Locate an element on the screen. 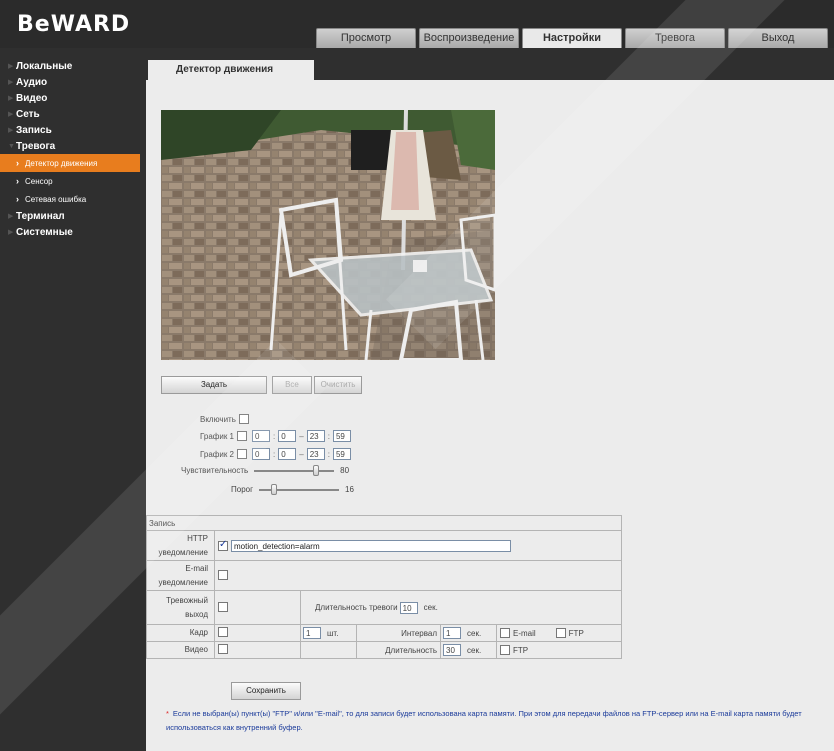 The width and height of the screenshot is (834, 751). sidebar-item-record: ▶ Запись is located at coordinates (70, 130).